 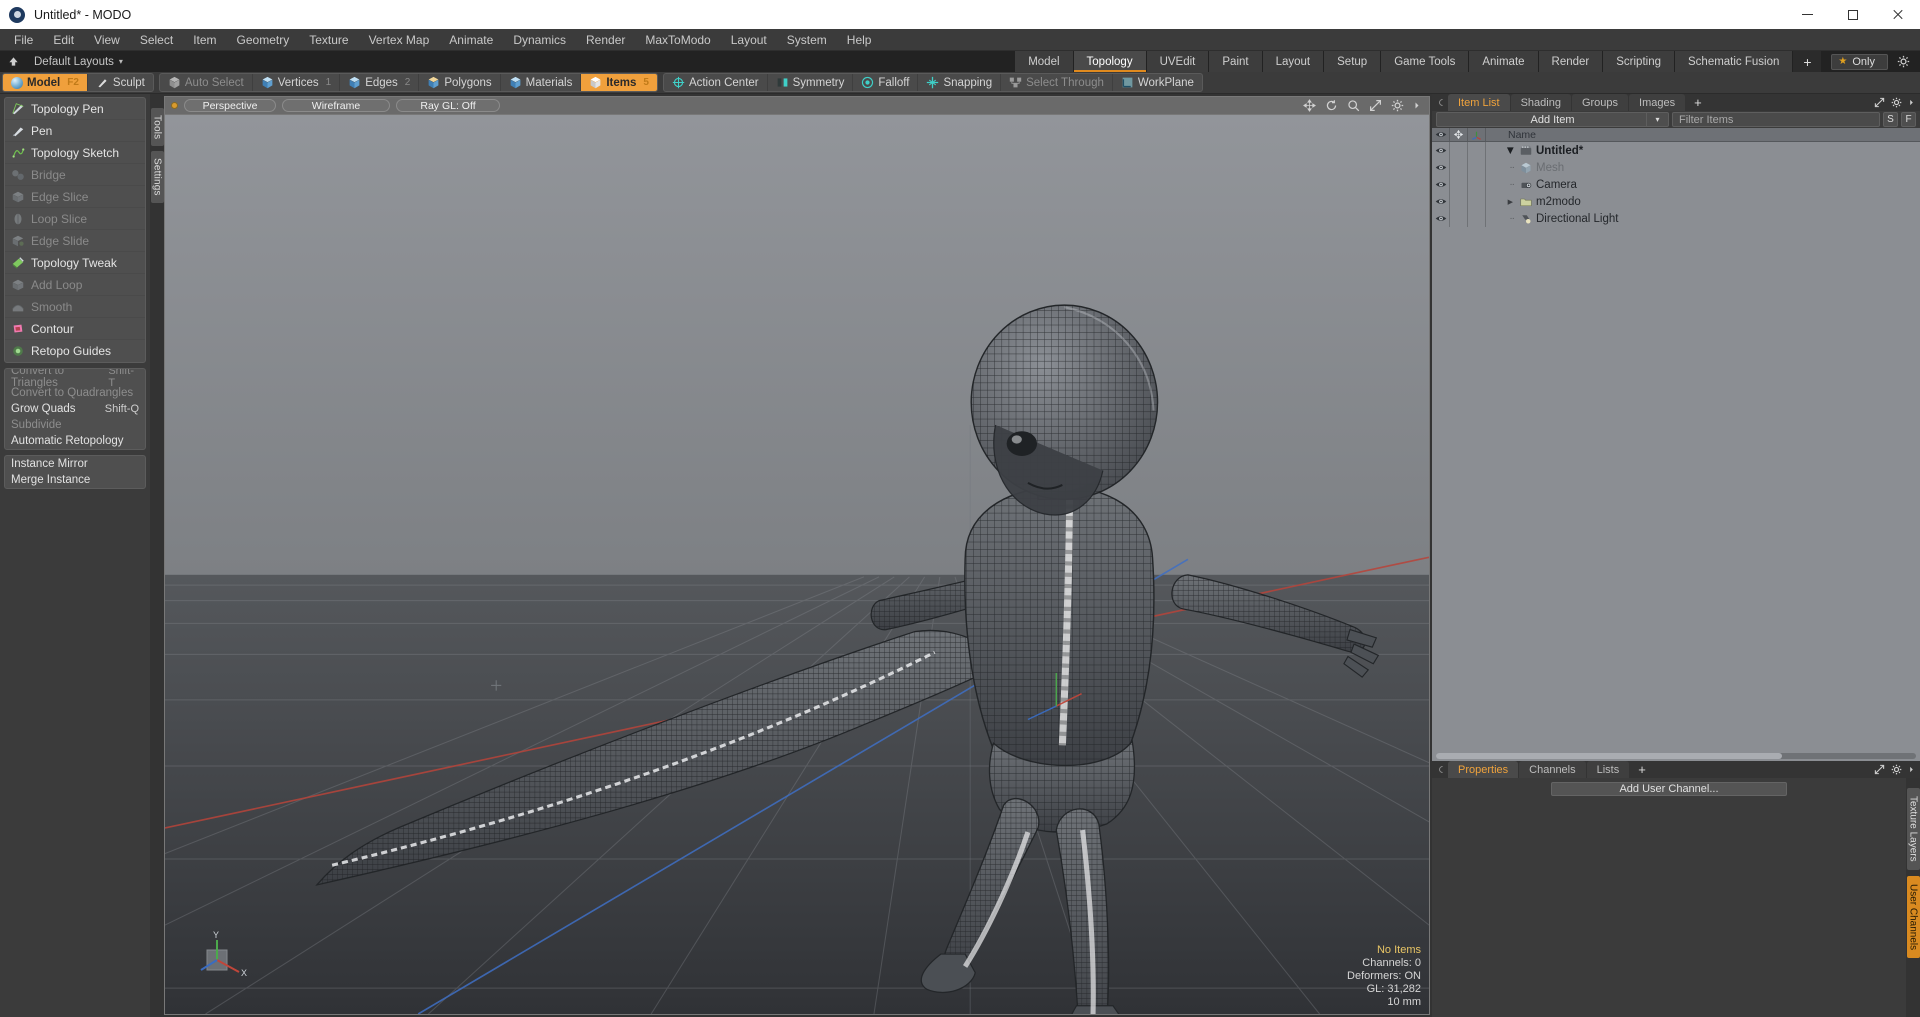 What do you see at coordinates (13, 61) in the screenshot?
I see `home-icon` at bounding box center [13, 61].